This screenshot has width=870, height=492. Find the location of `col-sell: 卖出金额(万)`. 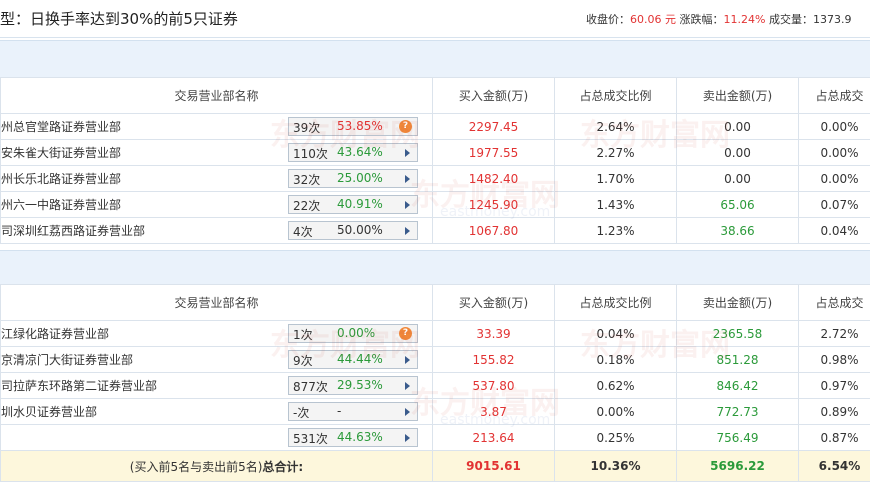

col-sell: 卖出金额(万) is located at coordinates (737, 95).